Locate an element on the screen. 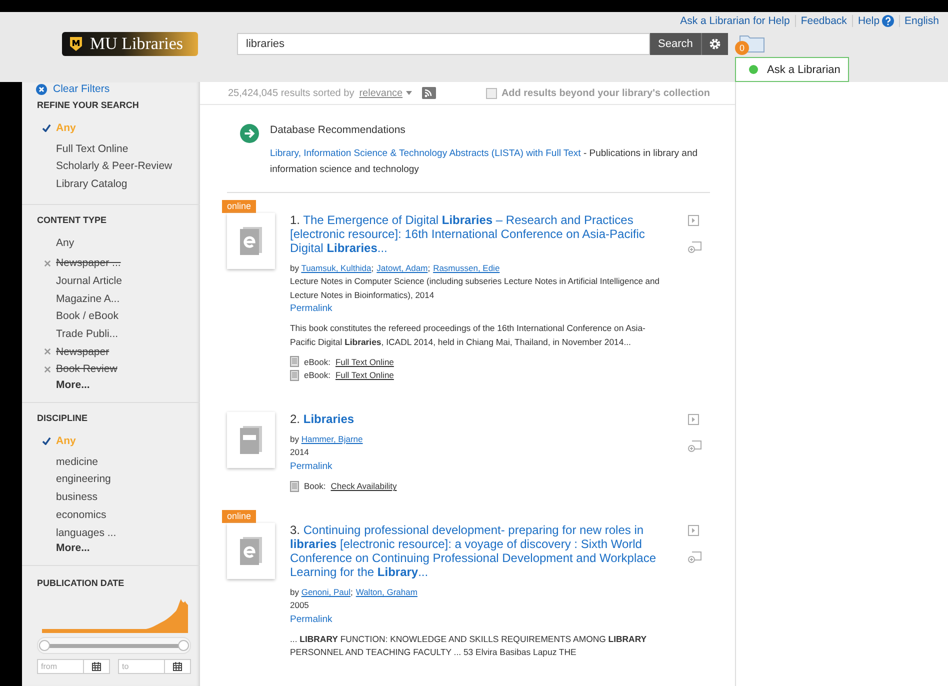 This screenshot has height=686, width=948. filter-option: economics is located at coordinates (81, 514).